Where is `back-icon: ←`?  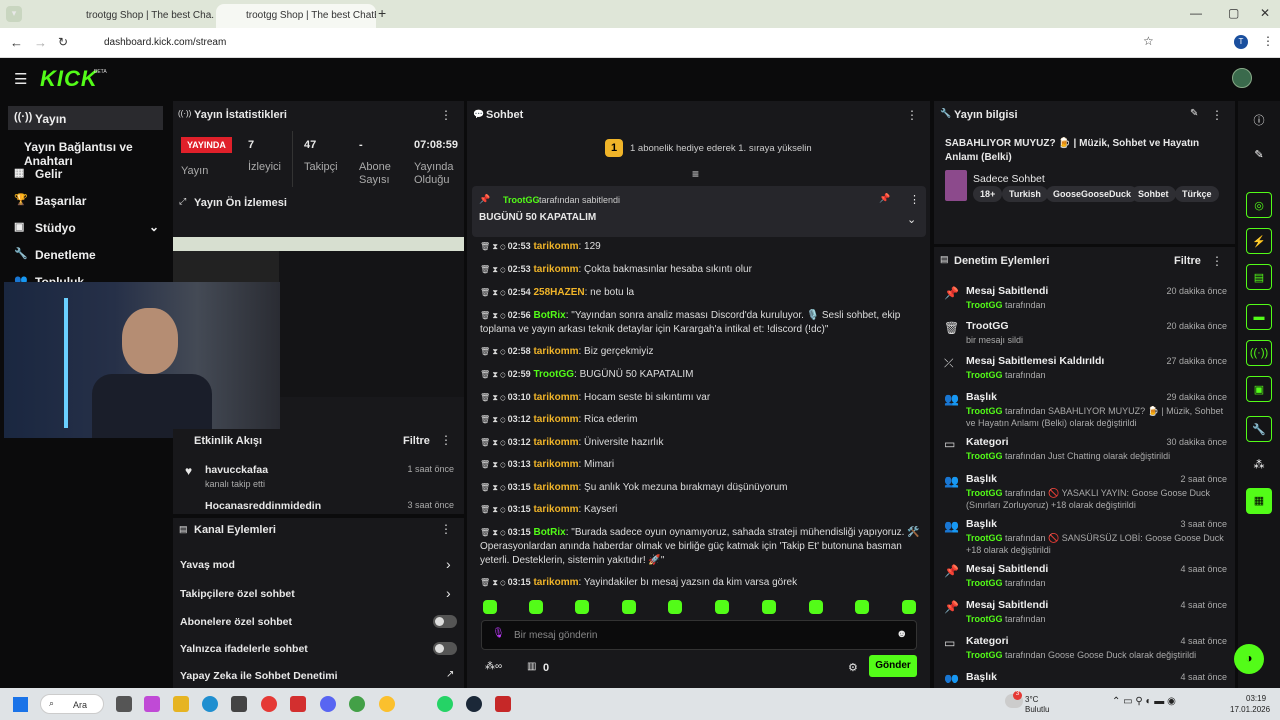 back-icon: ← is located at coordinates (16, 42).